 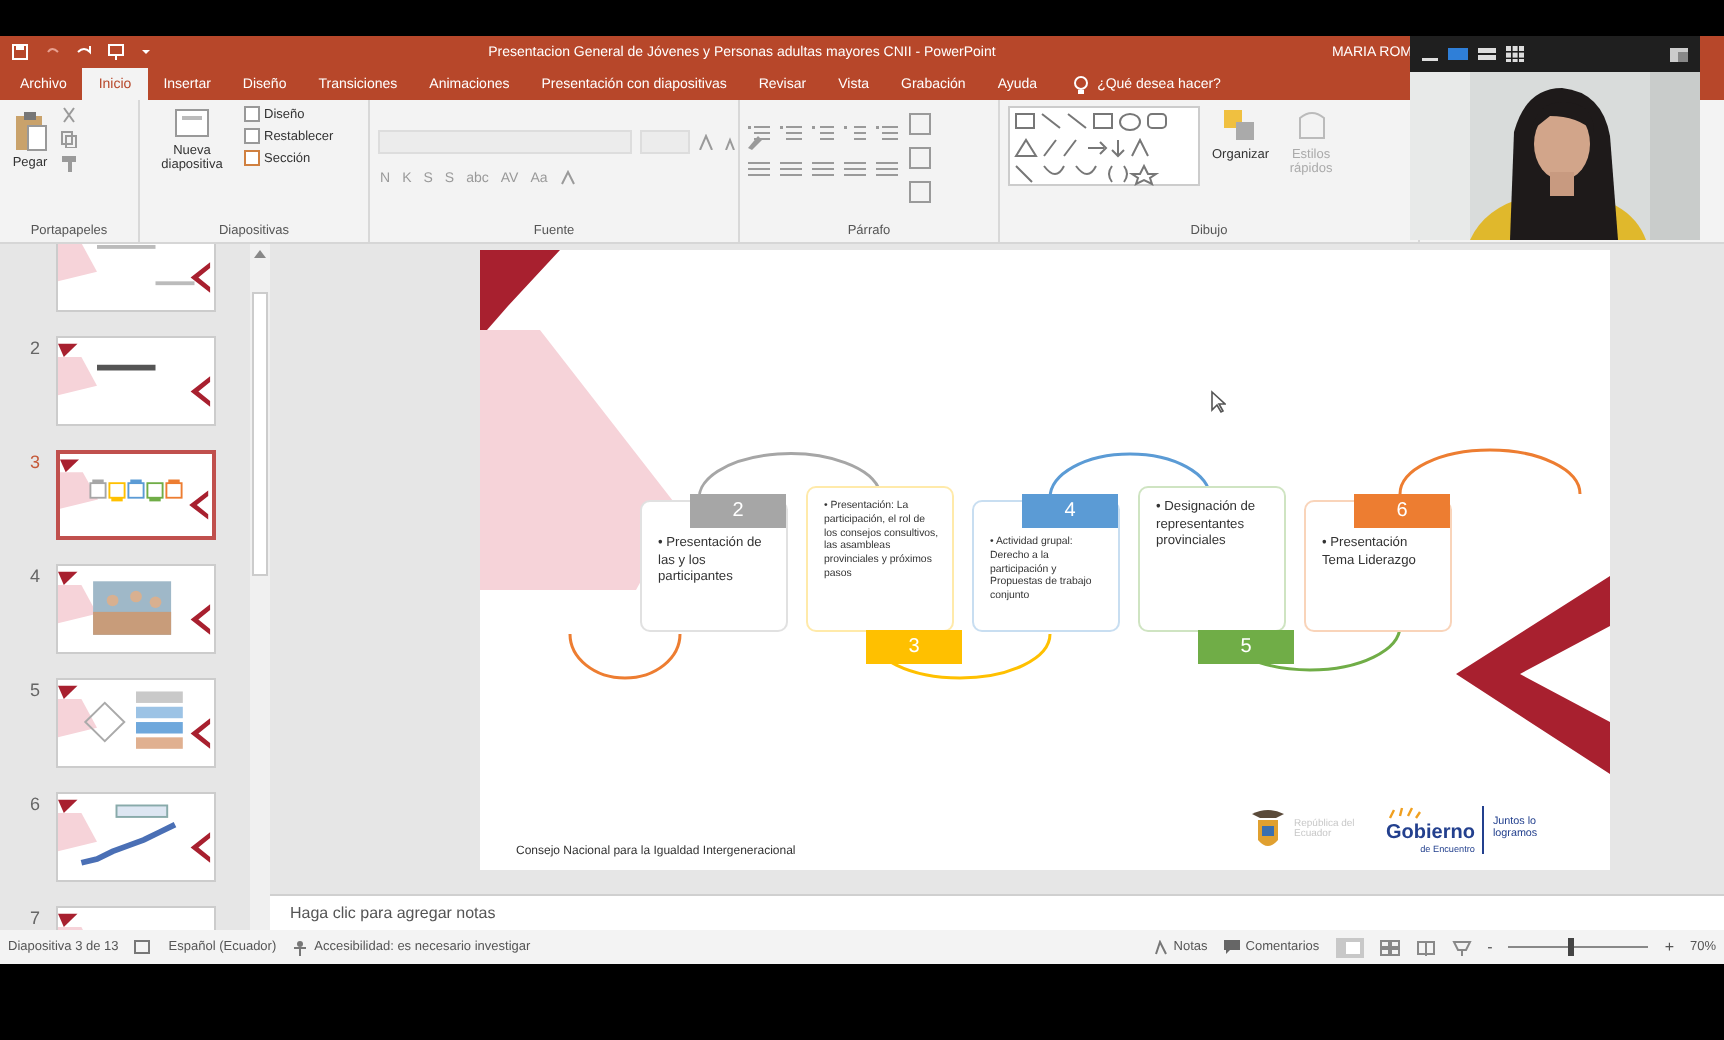 I want to click on scrollbar-thumb, so click(x=260, y=434).